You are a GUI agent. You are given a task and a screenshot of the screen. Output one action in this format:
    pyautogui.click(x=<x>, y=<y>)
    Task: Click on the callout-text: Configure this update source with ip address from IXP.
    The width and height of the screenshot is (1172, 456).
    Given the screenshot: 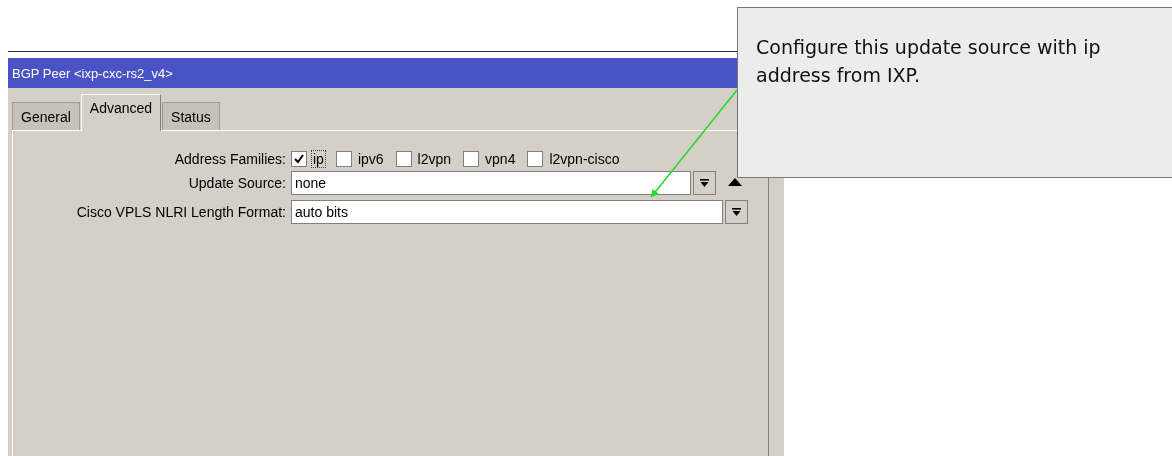 What is the action you would take?
    pyautogui.click(x=929, y=61)
    